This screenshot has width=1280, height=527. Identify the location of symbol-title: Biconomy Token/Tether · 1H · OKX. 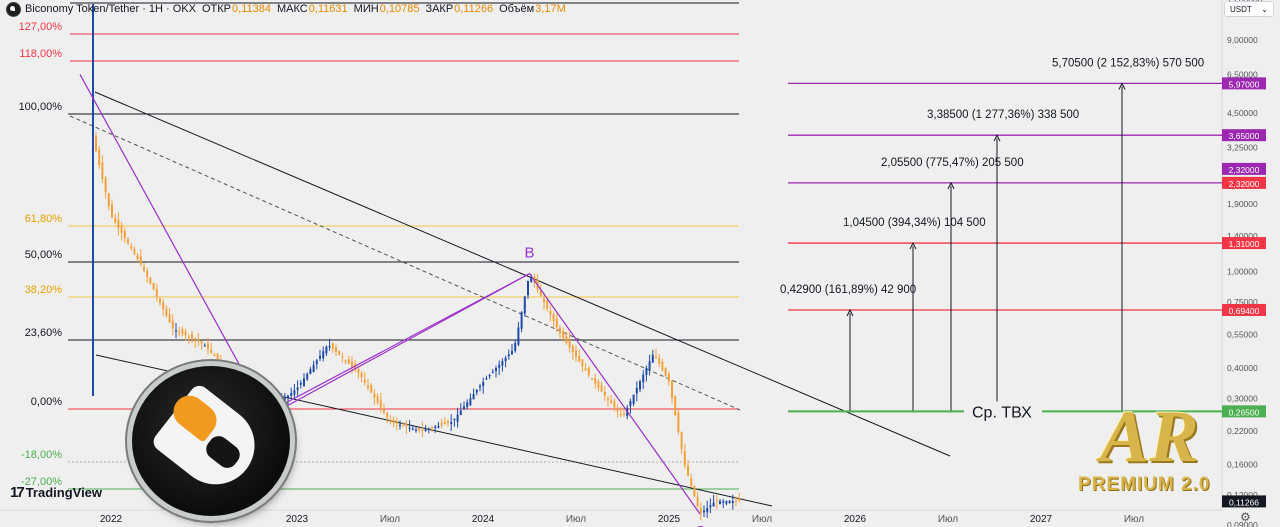
(110, 9).